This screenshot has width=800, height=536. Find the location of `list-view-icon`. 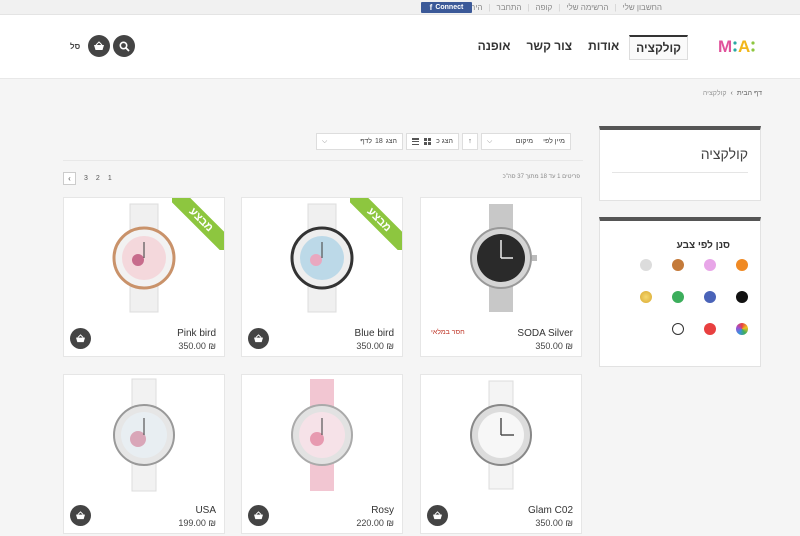

list-view-icon is located at coordinates (415, 141).